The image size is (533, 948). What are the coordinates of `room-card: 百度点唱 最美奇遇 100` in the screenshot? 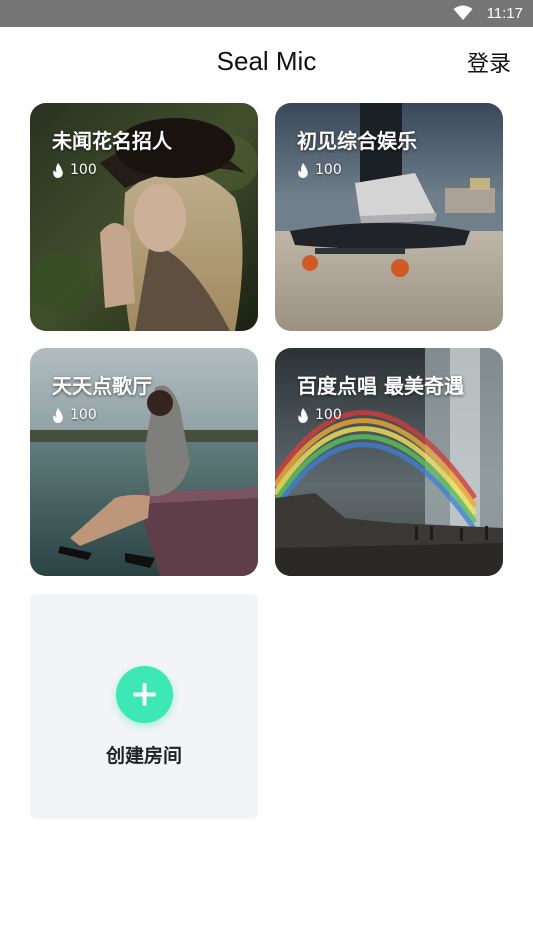 It's located at (389, 462).